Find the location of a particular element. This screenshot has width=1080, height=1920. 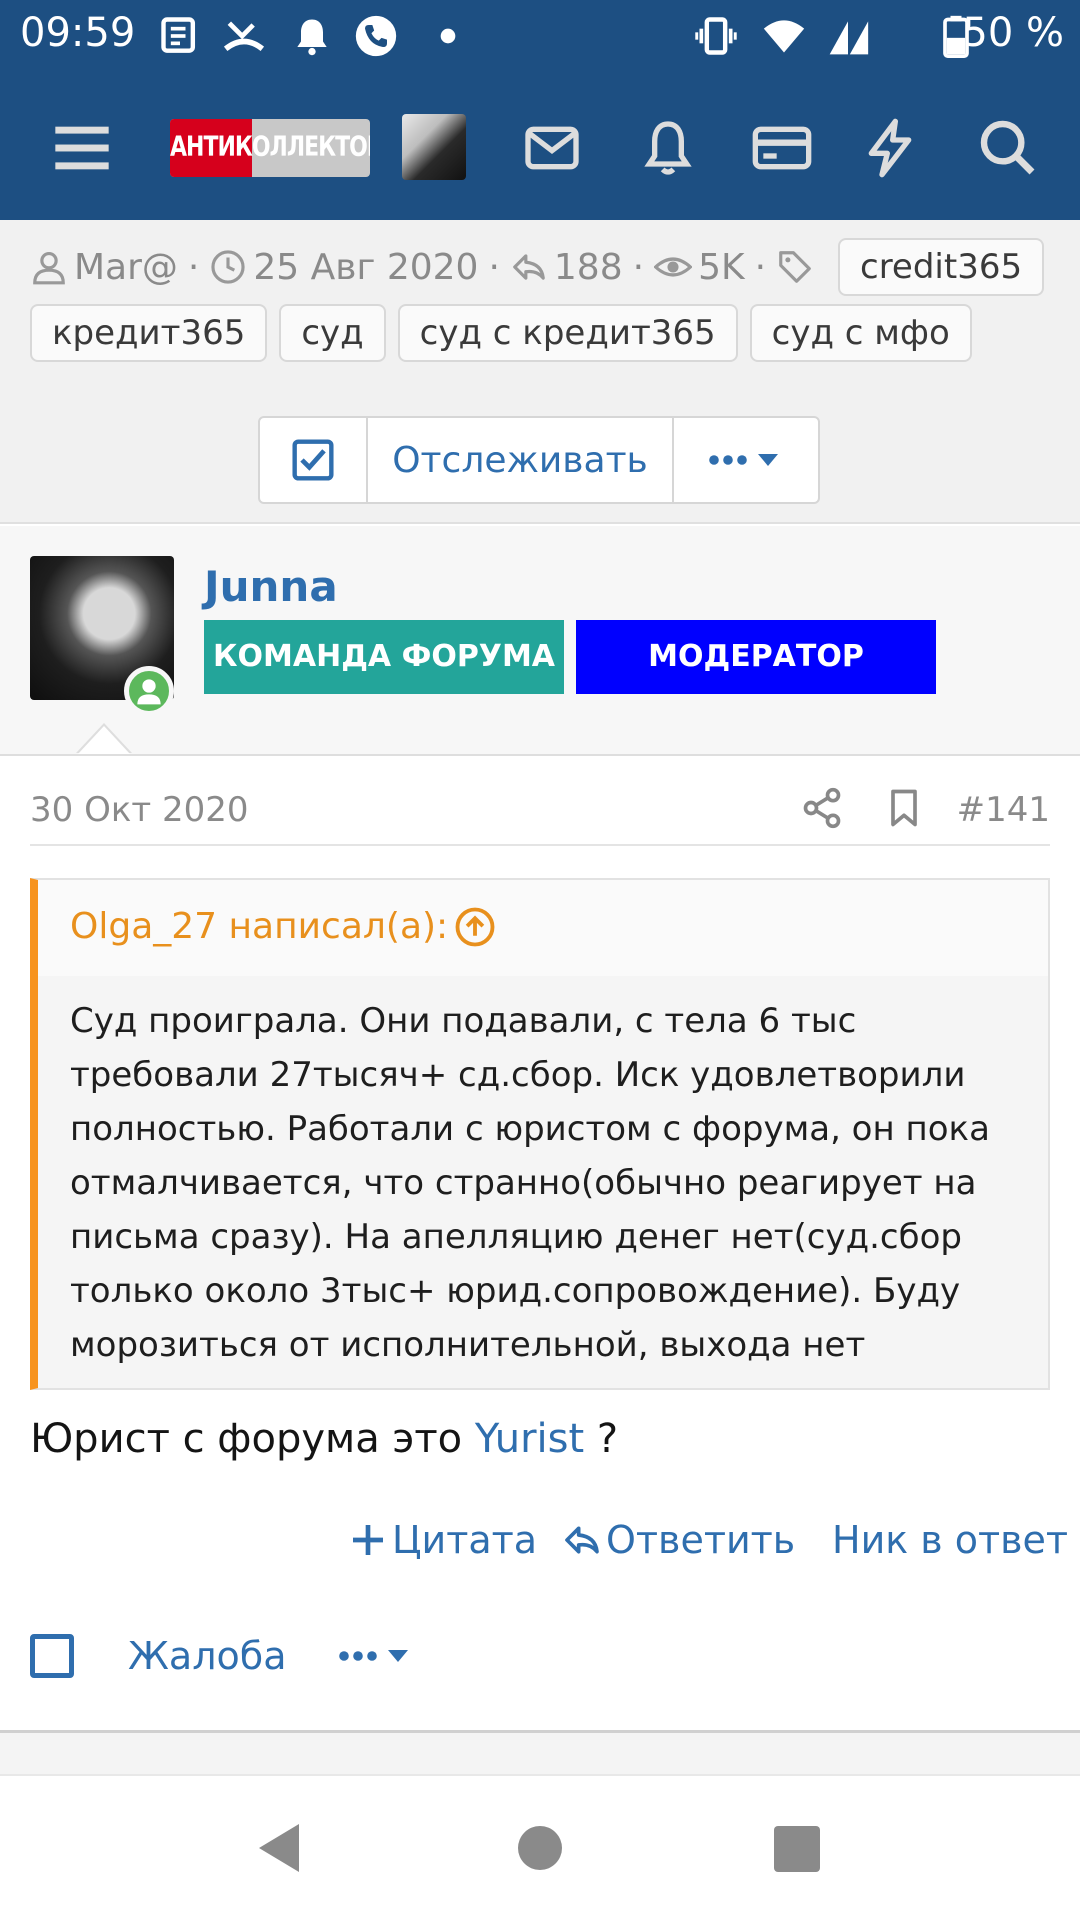

watch-button: Отслеживать is located at coordinates (521, 460).